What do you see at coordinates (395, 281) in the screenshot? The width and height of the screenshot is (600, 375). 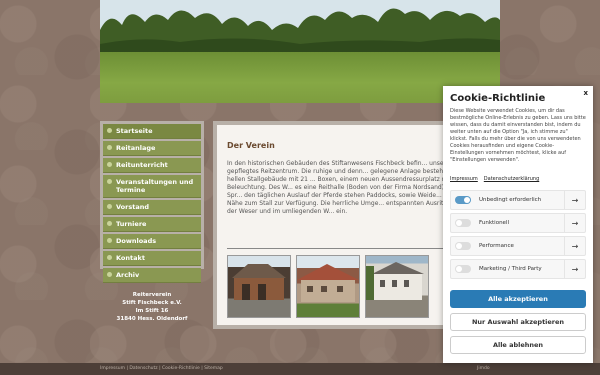 I see `manor-graphic` at bounding box center [395, 281].